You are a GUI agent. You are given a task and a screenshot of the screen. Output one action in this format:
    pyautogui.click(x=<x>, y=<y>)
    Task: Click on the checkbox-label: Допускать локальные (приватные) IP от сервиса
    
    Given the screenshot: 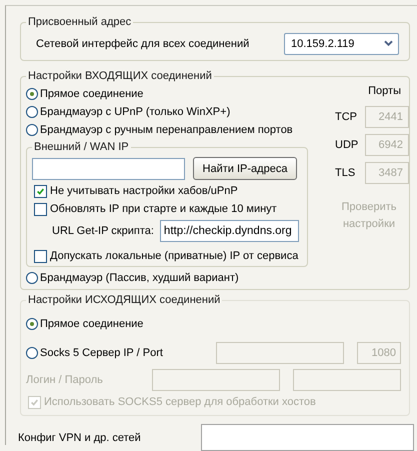 What is the action you would take?
    pyautogui.click(x=174, y=256)
    